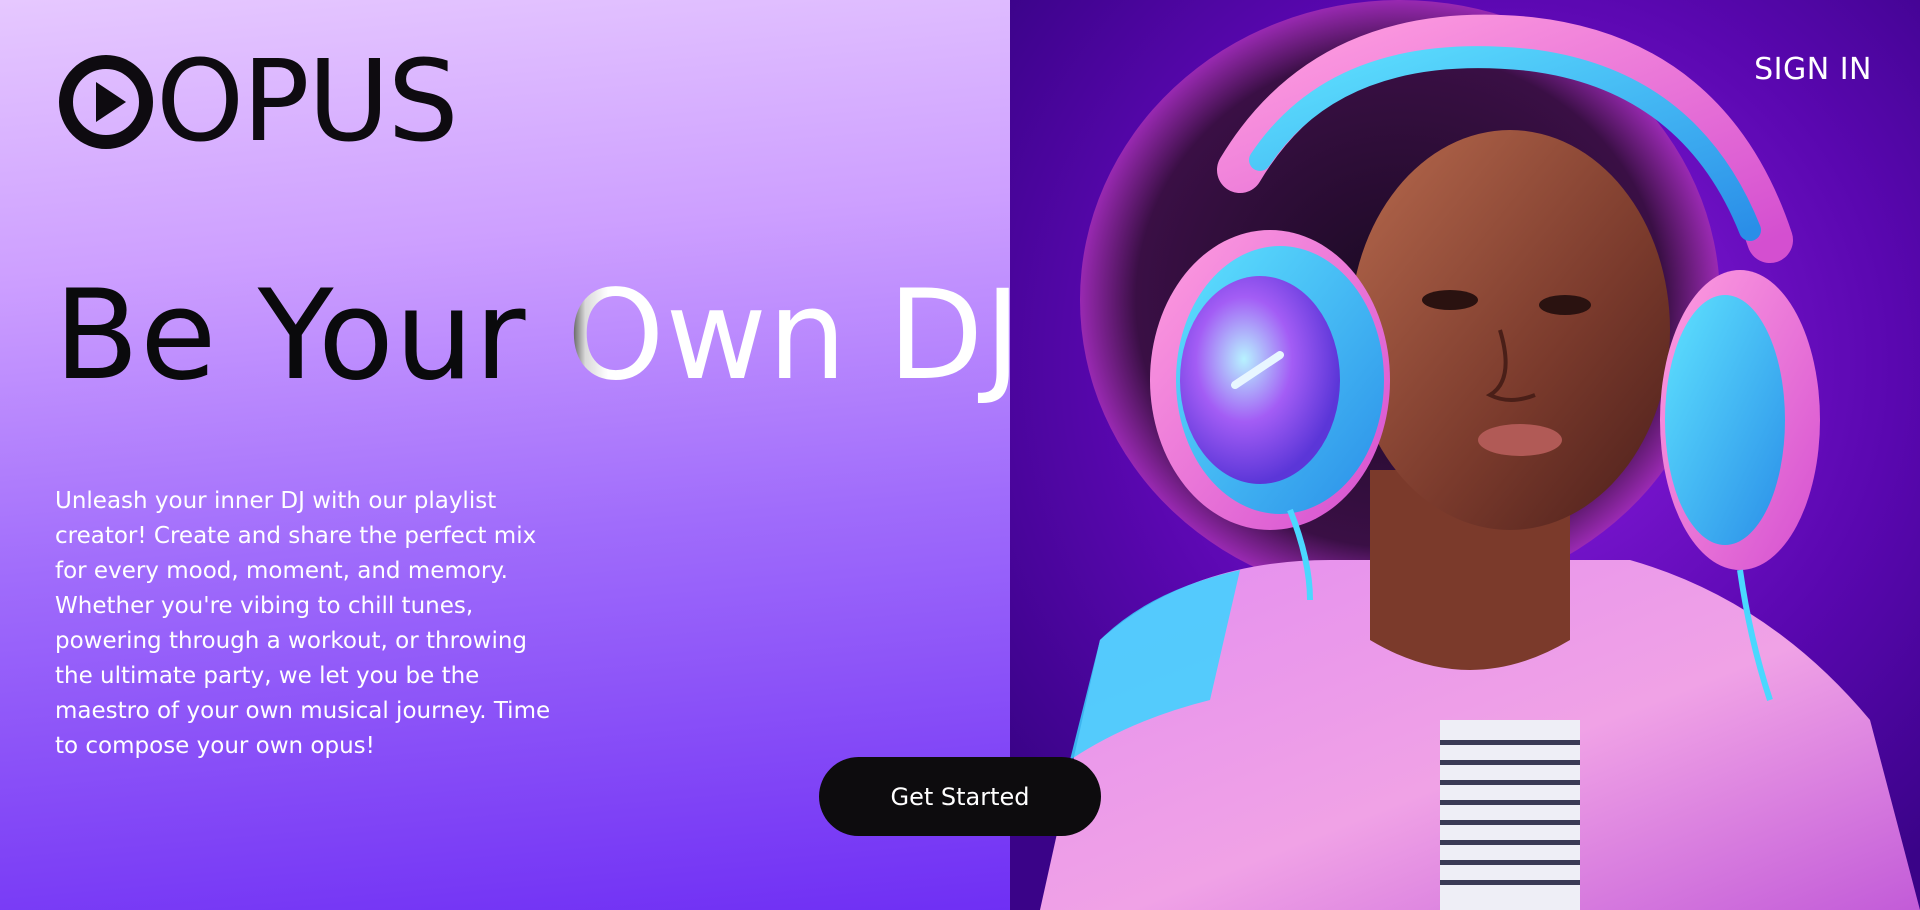  What do you see at coordinates (794, 336) in the screenshot?
I see `headline-light-text: Own DJ` at bounding box center [794, 336].